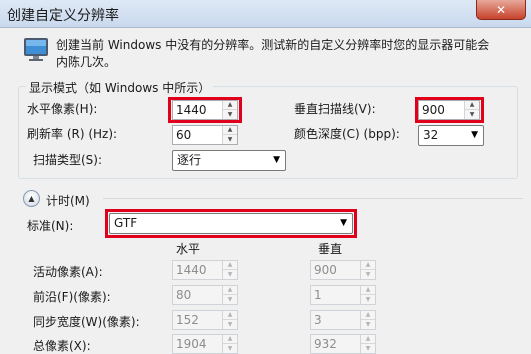 This screenshot has width=531, height=354. I want to click on scan-type-label: 扫描类型(S):, so click(68, 160).